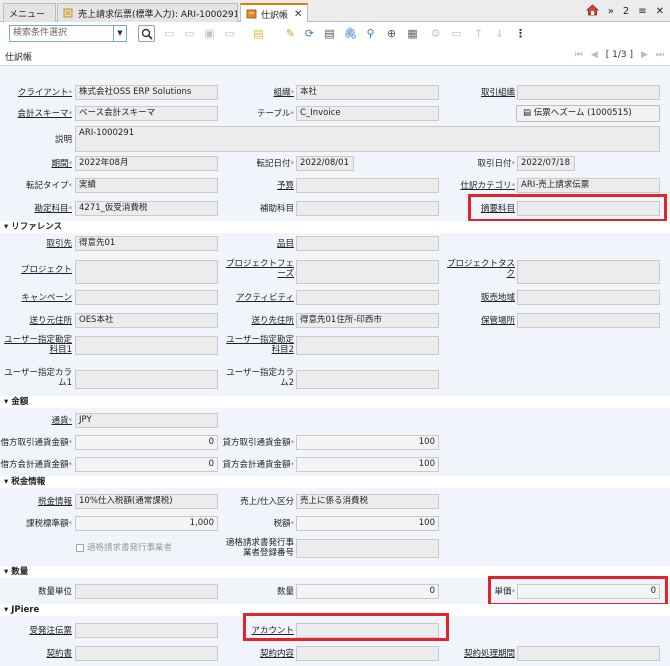 Image resolution: width=670 pixels, height=666 pixels. I want to click on dr-acct-field: 0, so click(146, 464).